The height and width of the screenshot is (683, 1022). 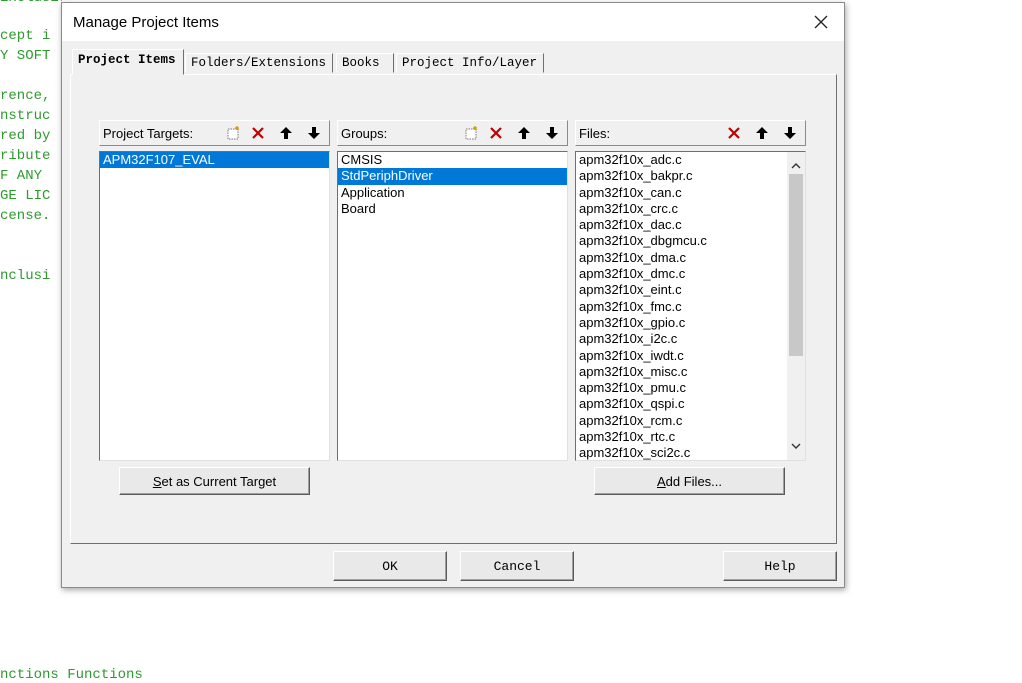 What do you see at coordinates (690, 339) in the screenshot?
I see `file-item: apm32f10x_i2c.c` at bounding box center [690, 339].